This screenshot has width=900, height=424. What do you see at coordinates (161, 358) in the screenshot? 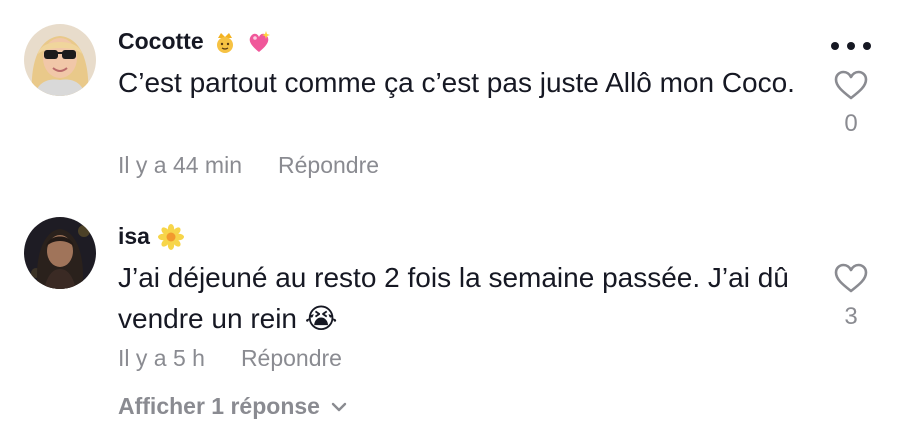
I see `comment-time: Il y a 5 h` at bounding box center [161, 358].